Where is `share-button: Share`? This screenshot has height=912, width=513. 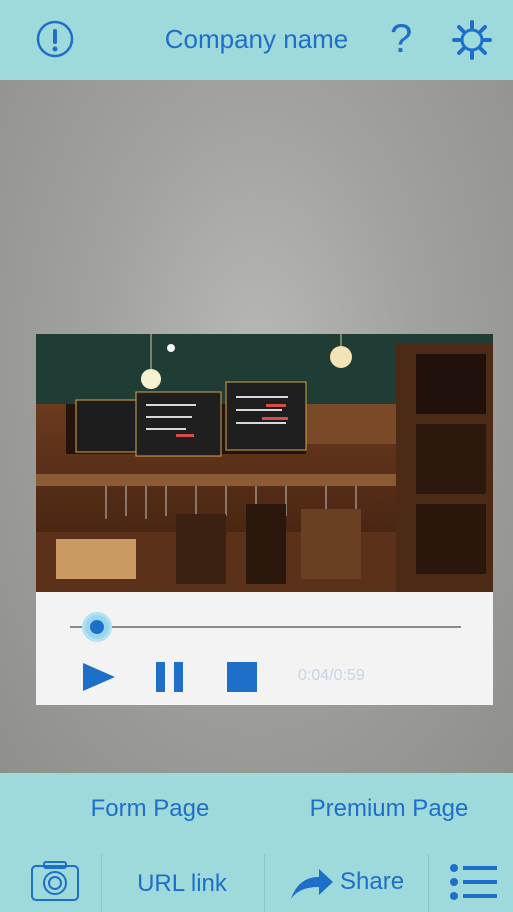 share-button: Share is located at coordinates (345, 881).